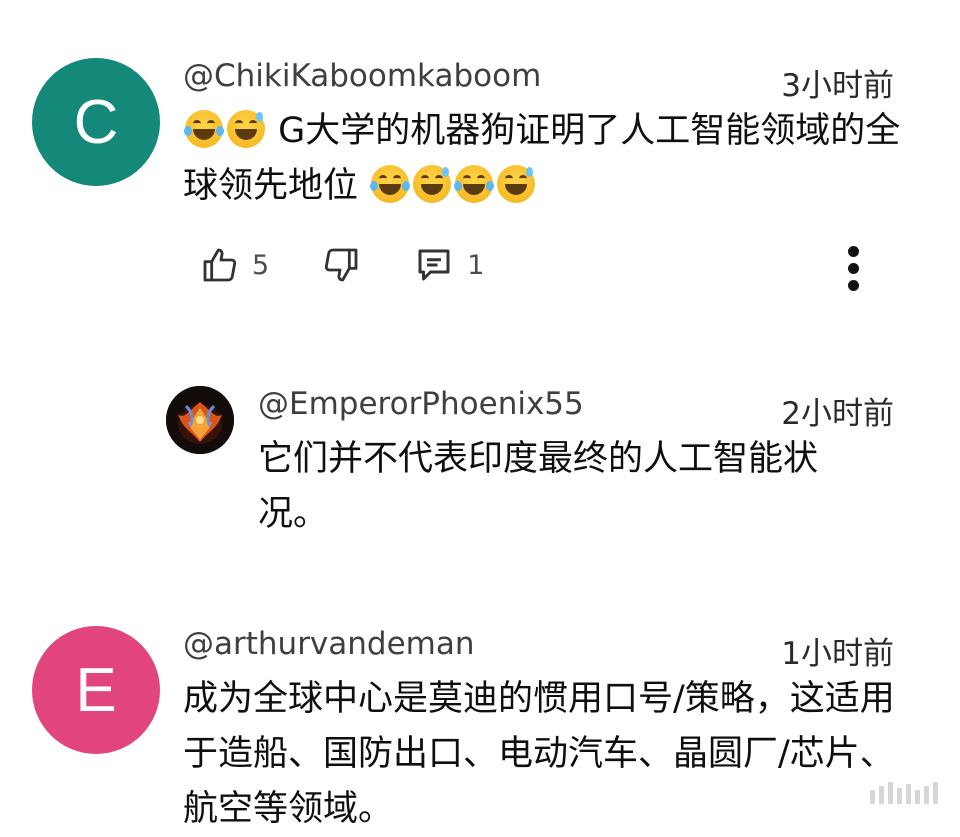  I want to click on more-options-button, so click(853, 271).